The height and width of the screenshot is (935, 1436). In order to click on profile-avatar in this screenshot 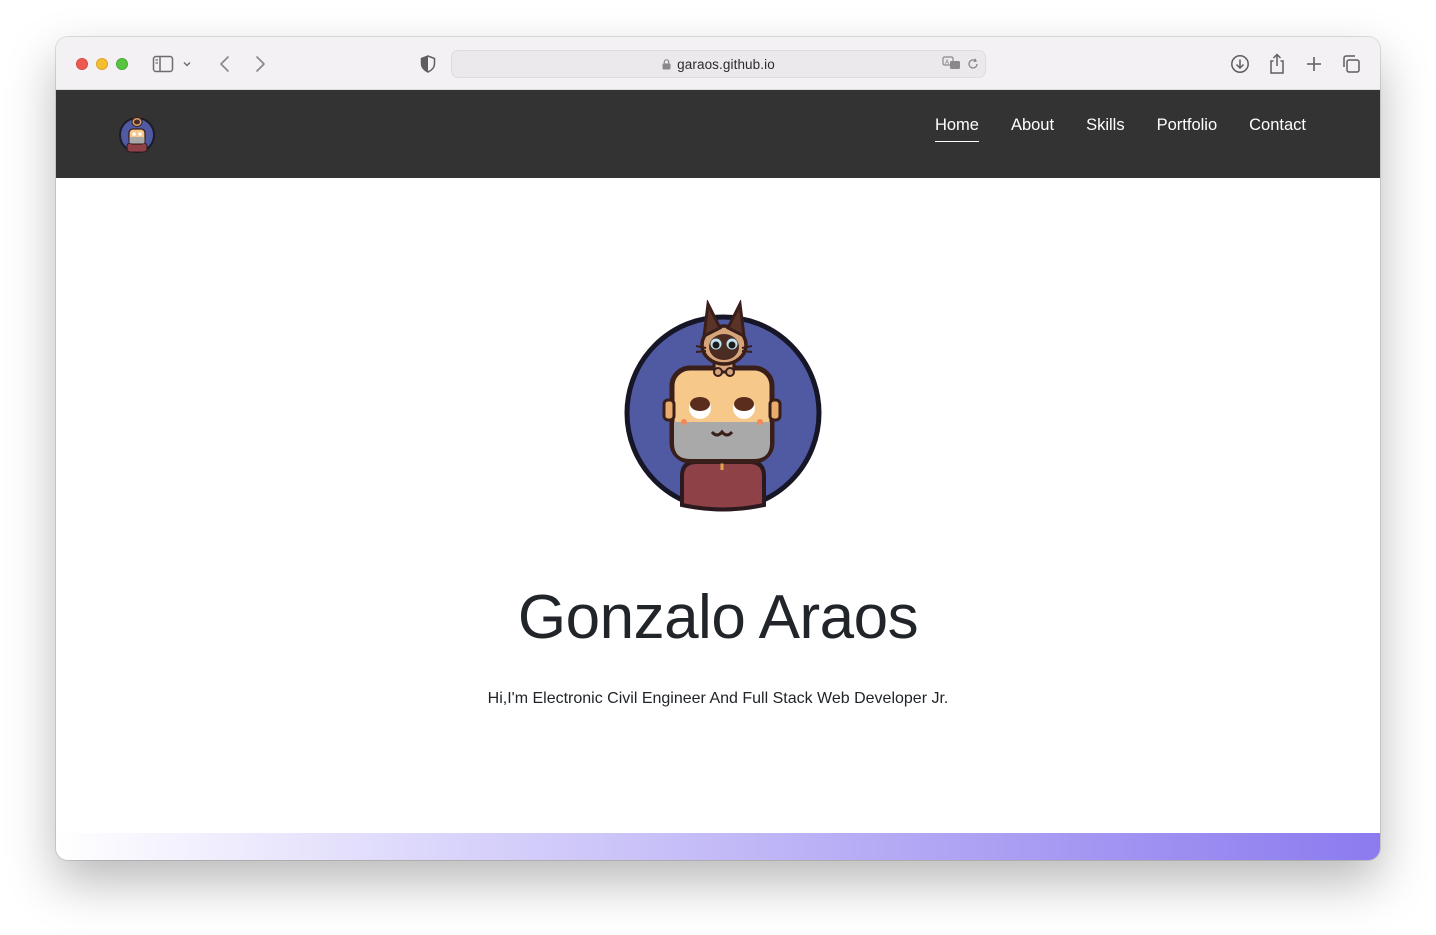, I will do `click(724, 405)`.